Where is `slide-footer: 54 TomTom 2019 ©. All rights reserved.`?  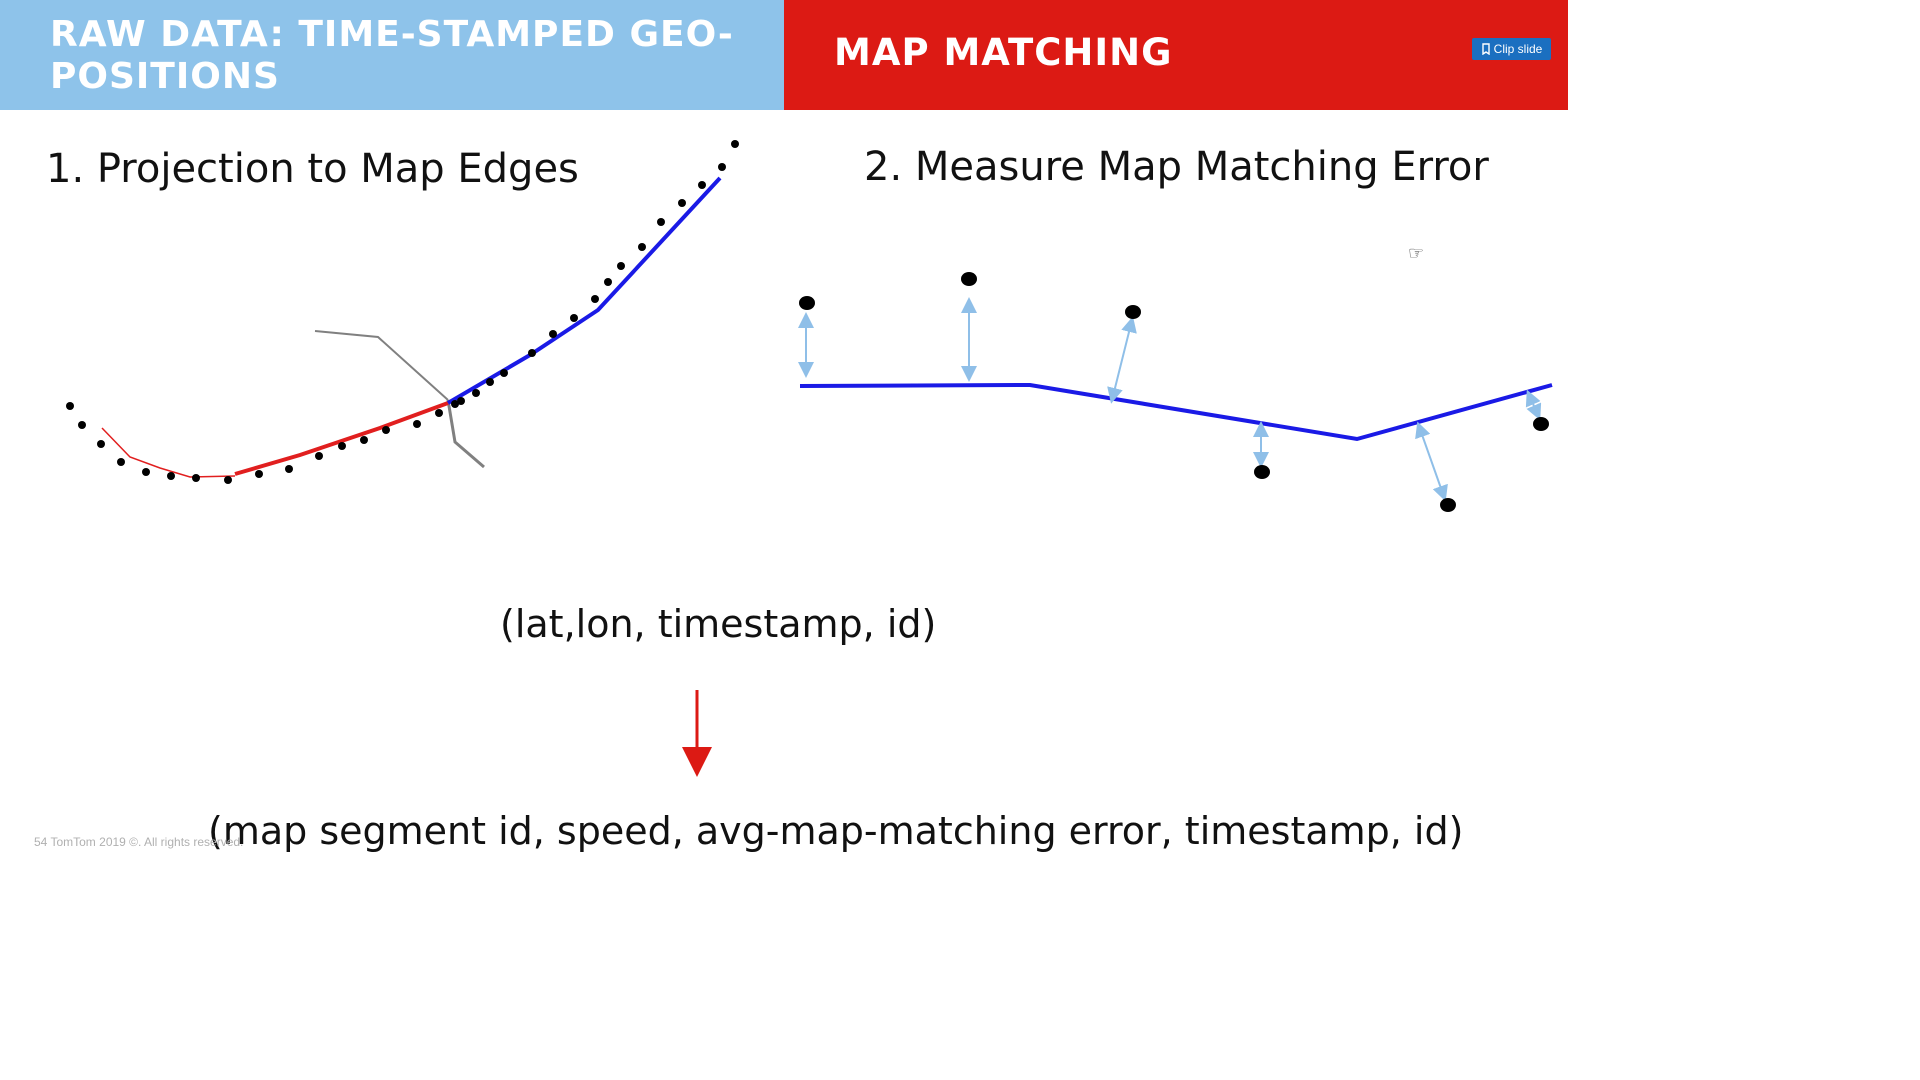 slide-footer: 54 TomTom 2019 ©. All rights reserved. is located at coordinates (139, 842).